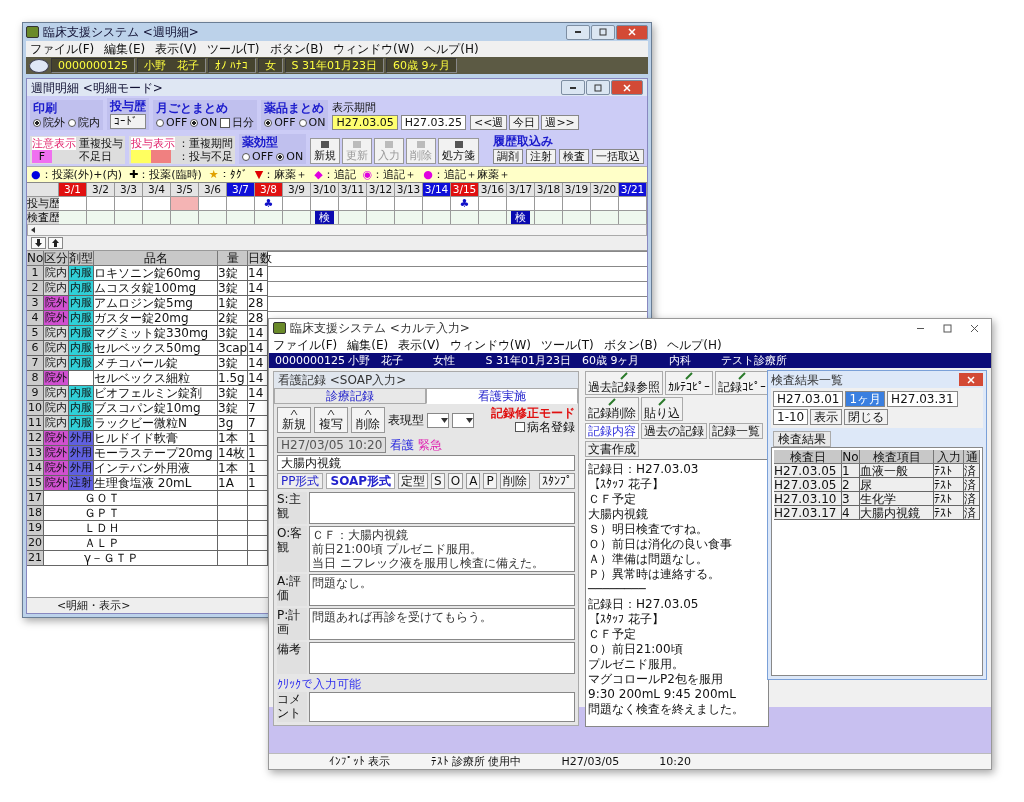 The image size is (1024, 802). What do you see at coordinates (33, 230) in the screenshot?
I see `scroll-left-icon` at bounding box center [33, 230].